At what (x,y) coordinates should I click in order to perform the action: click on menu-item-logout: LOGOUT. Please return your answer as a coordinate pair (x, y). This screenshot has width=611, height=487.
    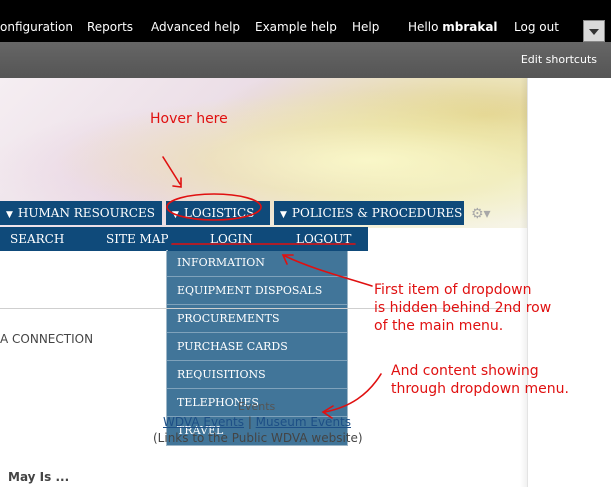
    Looking at the image, I should click on (319, 239).